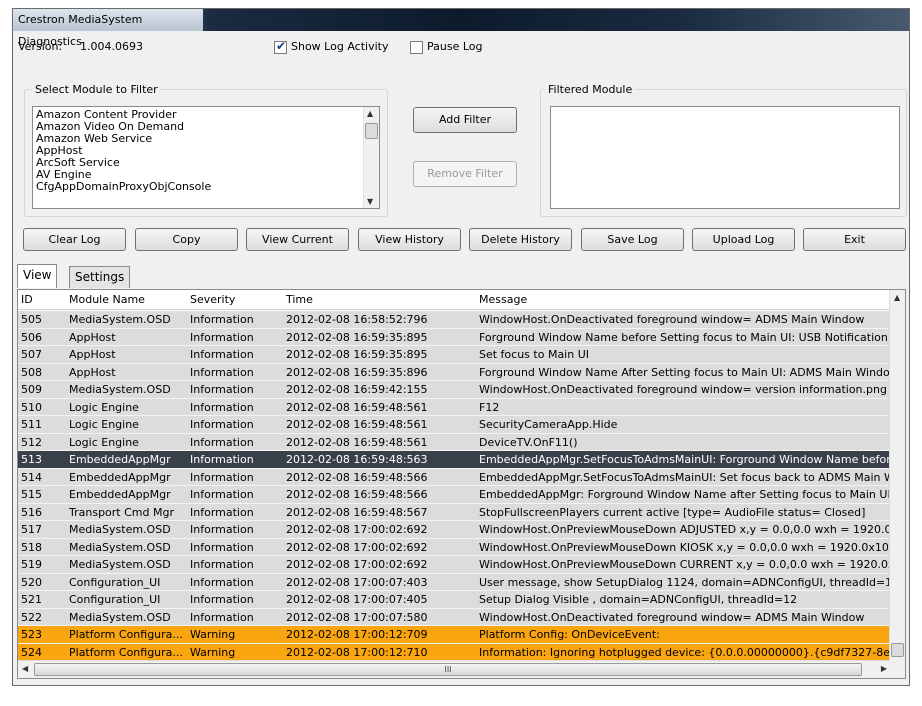 The height and width of the screenshot is (706, 922). Describe the element at coordinates (379, 299) in the screenshot. I see `column-header-time: Time` at that location.